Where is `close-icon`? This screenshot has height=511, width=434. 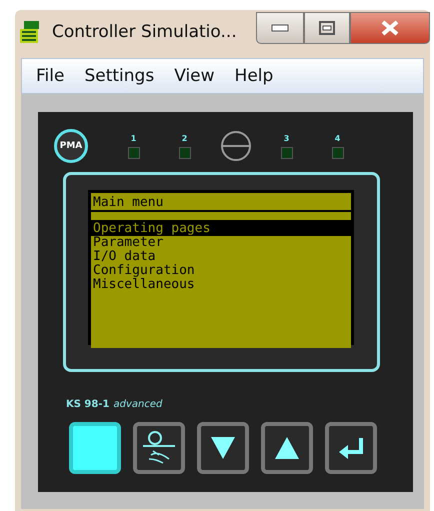 close-icon is located at coordinates (390, 28).